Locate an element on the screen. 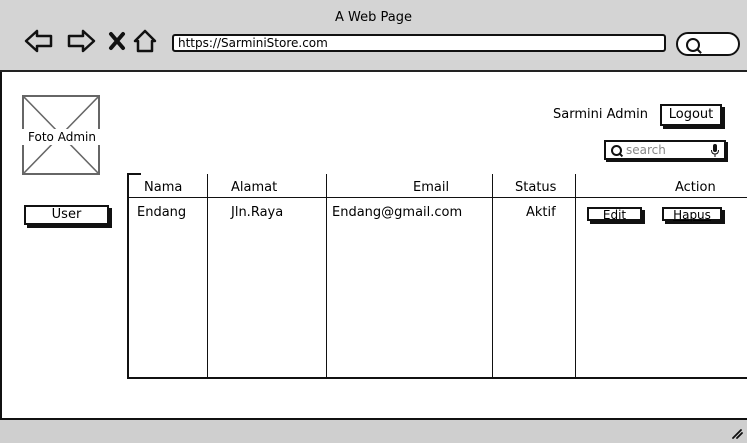  search-placeholder: search is located at coordinates (646, 150).